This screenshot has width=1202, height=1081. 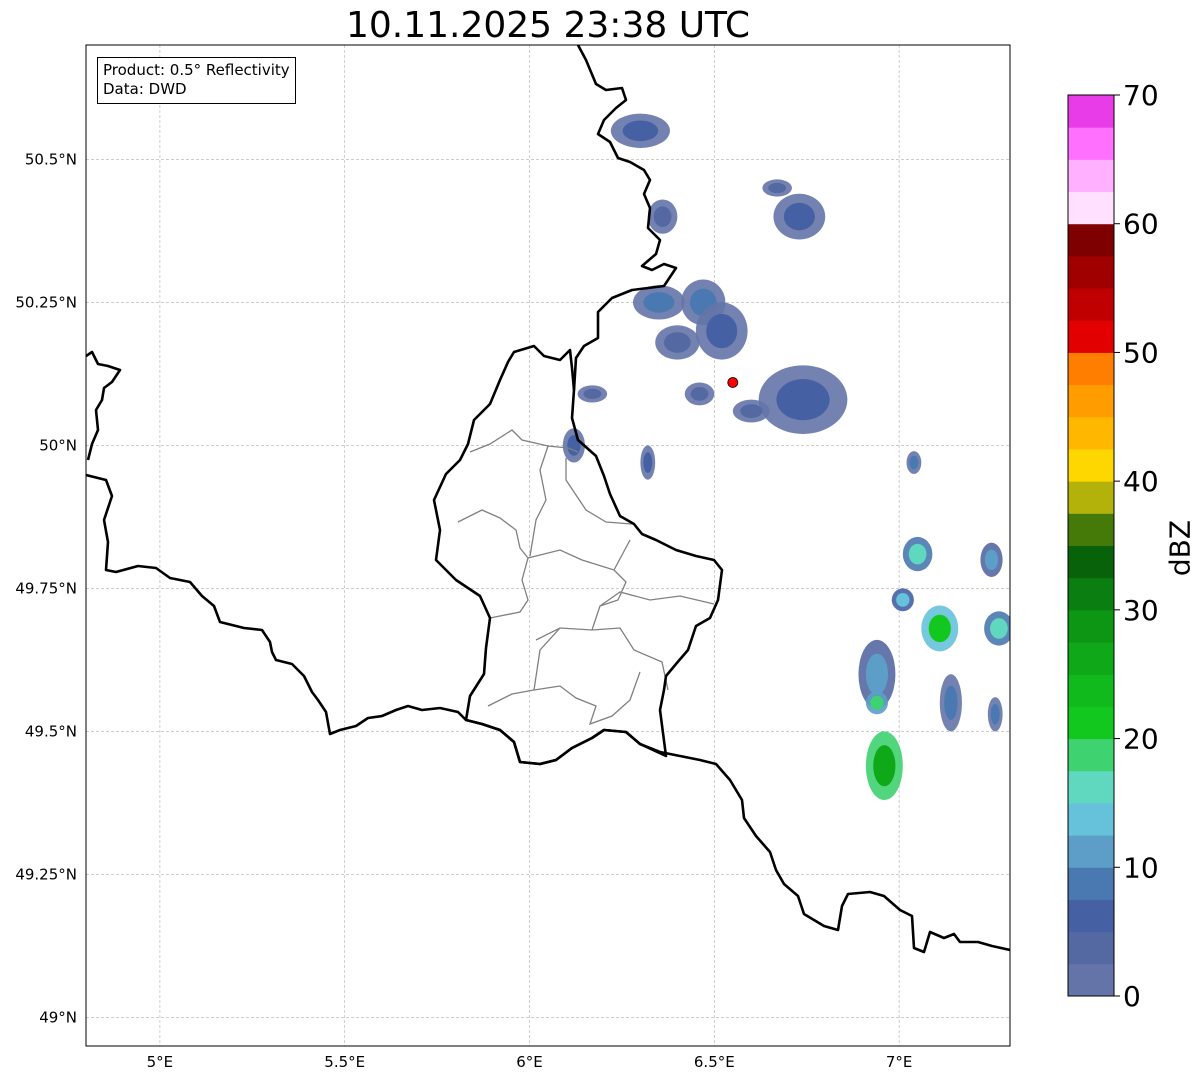 I want to click on lon-tick-label: 5°E, so click(x=160, y=1062).